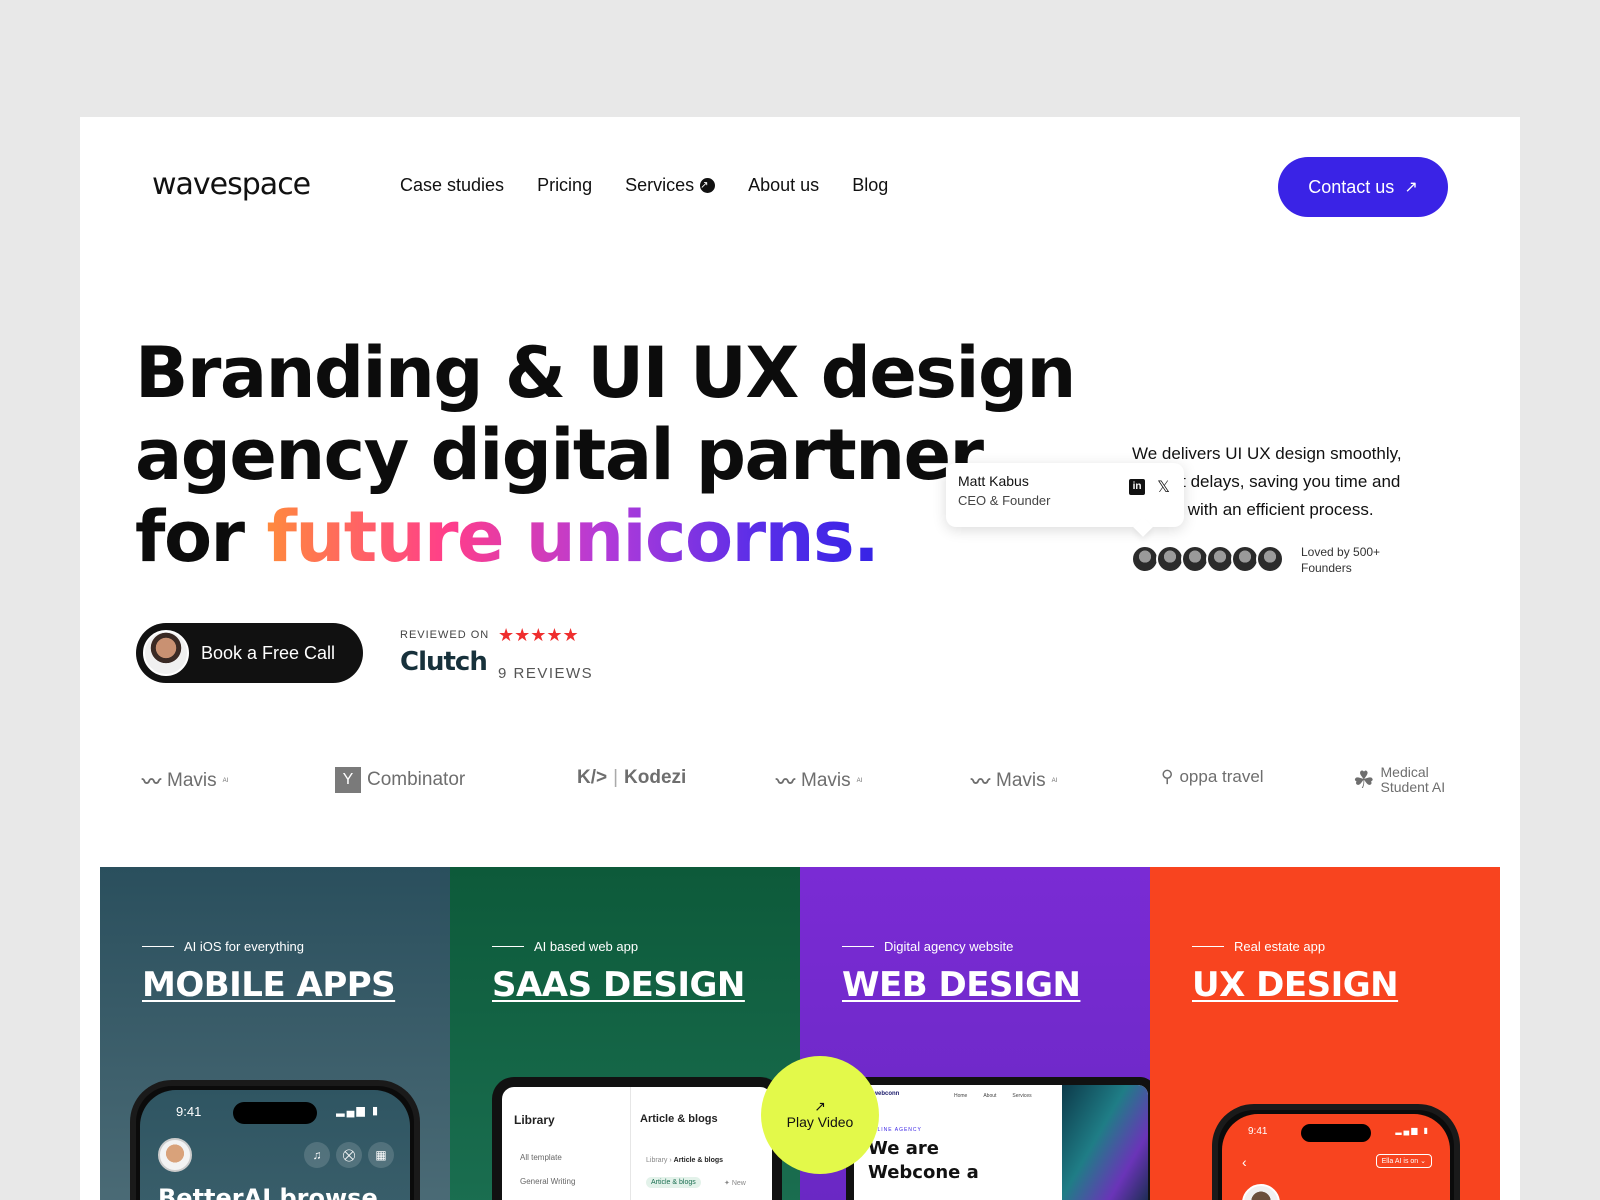  What do you see at coordinates (445, 635) in the screenshot?
I see `reviewed-on-label: REVIEWED ON` at bounding box center [445, 635].